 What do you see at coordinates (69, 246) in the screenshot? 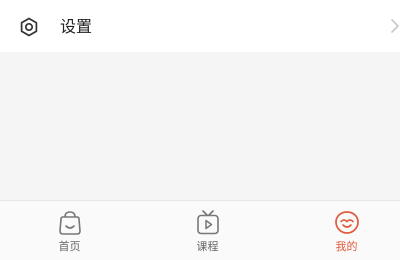
I see `tab-home-label: 首页` at bounding box center [69, 246].